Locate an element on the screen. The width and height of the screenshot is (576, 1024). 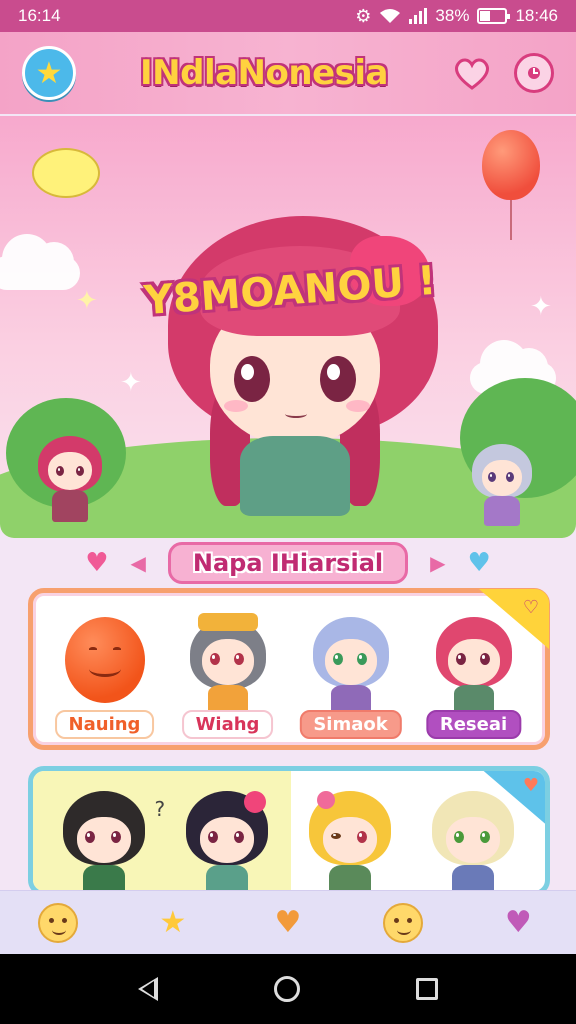
back-icon is located at coordinates (148, 989).